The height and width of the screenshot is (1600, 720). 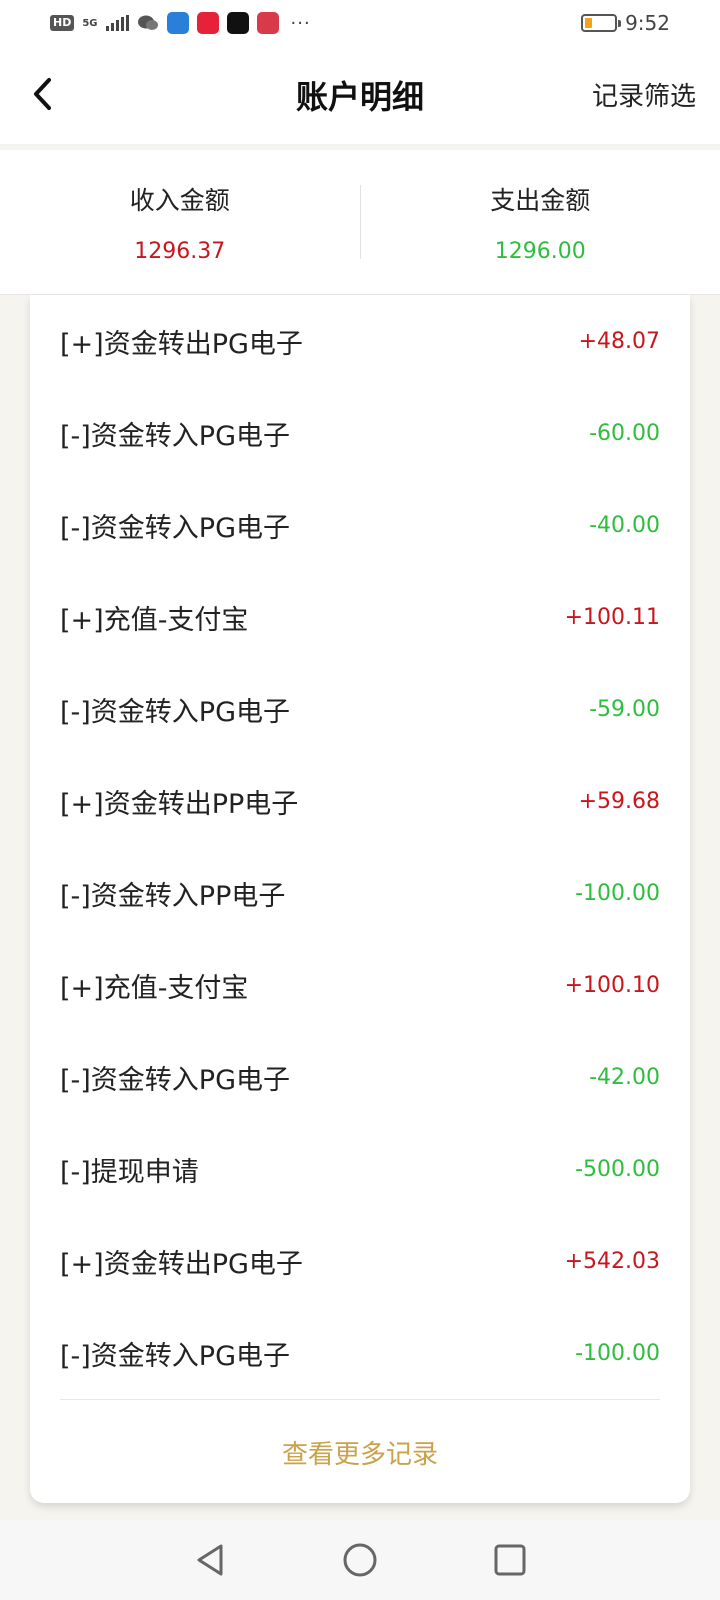 I want to click on nav-home-button, so click(x=360, y=1560).